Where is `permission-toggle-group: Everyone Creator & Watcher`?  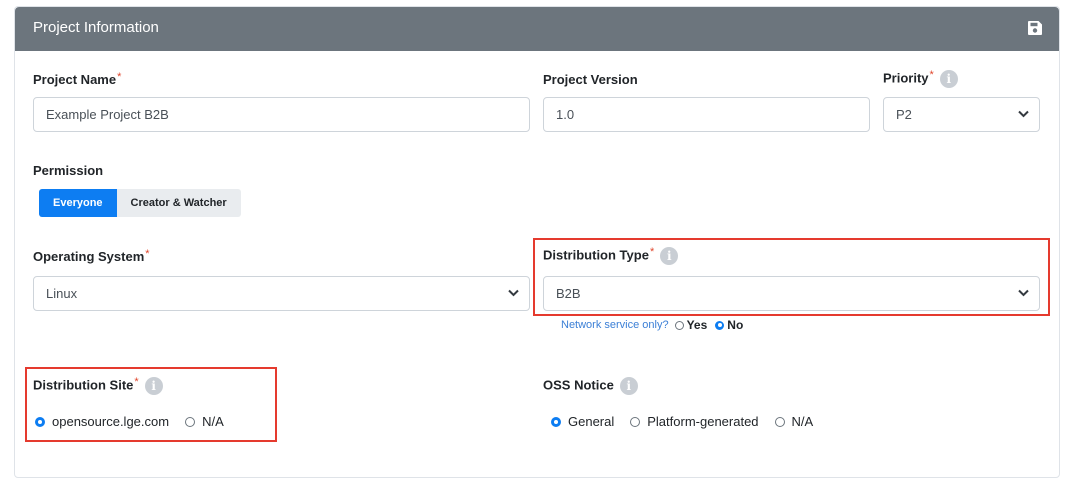 permission-toggle-group: Everyone Creator & Watcher is located at coordinates (140, 203).